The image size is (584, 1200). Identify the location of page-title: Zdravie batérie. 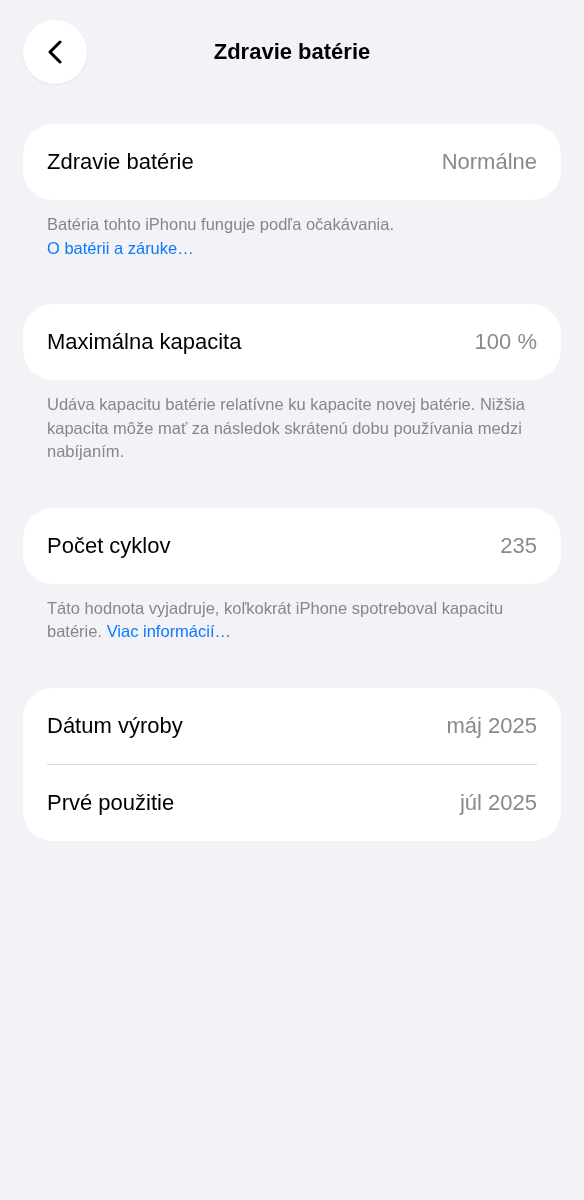
(292, 51).